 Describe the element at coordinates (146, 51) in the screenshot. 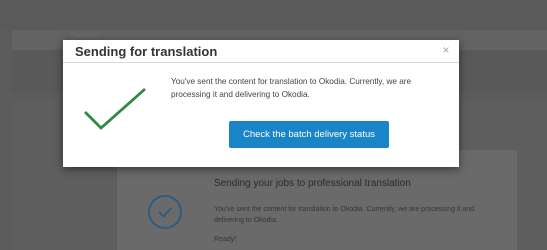

I see `dialog-title: Sending for translation` at that location.